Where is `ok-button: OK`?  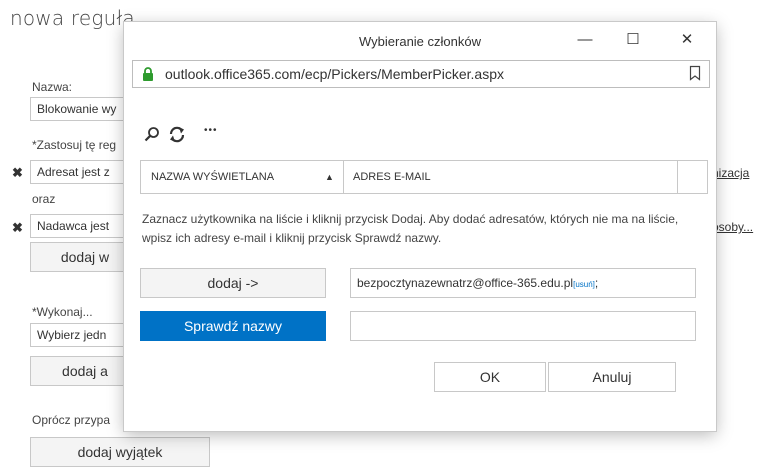 ok-button: OK is located at coordinates (490, 377).